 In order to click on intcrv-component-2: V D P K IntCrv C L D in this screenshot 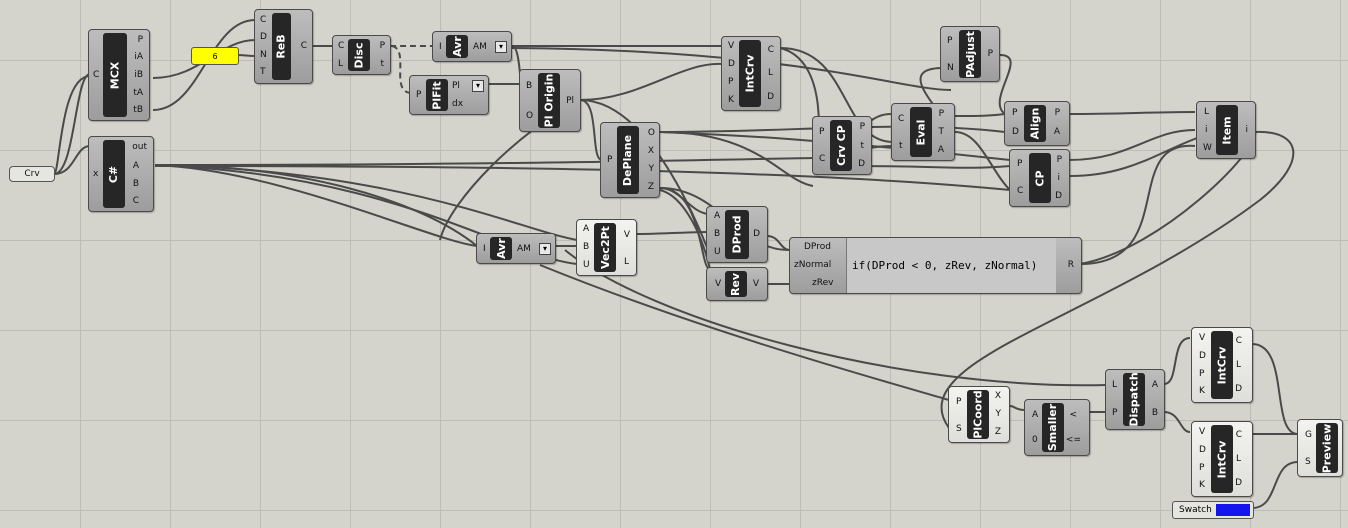, I will do `click(1222, 365)`.